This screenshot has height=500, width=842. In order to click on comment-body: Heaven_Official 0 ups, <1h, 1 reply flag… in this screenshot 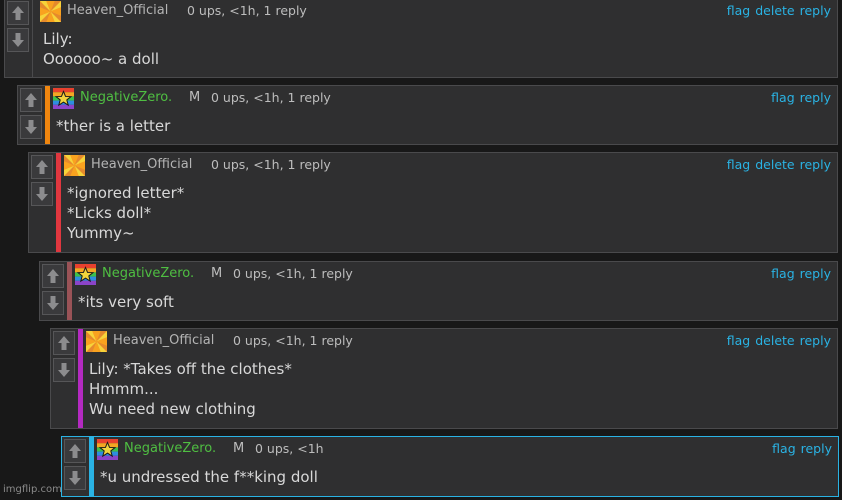, I will do `click(435, 38)`.